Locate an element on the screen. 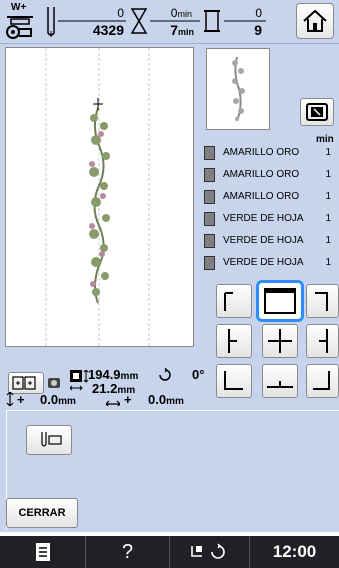 The width and height of the screenshot is (339, 568). home-icon is located at coordinates (315, 20).